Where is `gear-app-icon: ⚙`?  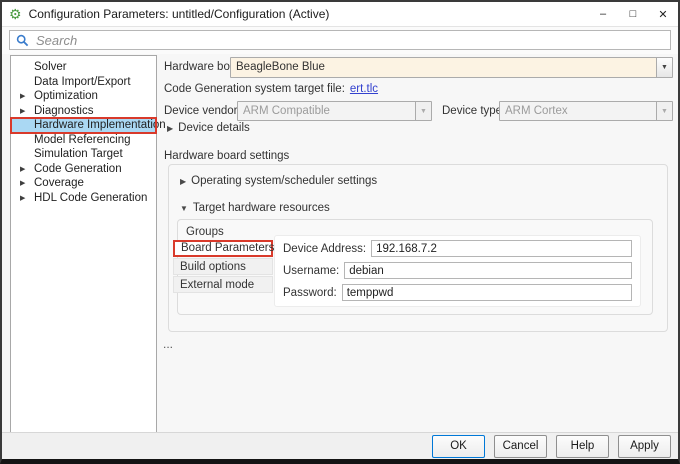
gear-app-icon: ⚙ is located at coordinates (15, 14).